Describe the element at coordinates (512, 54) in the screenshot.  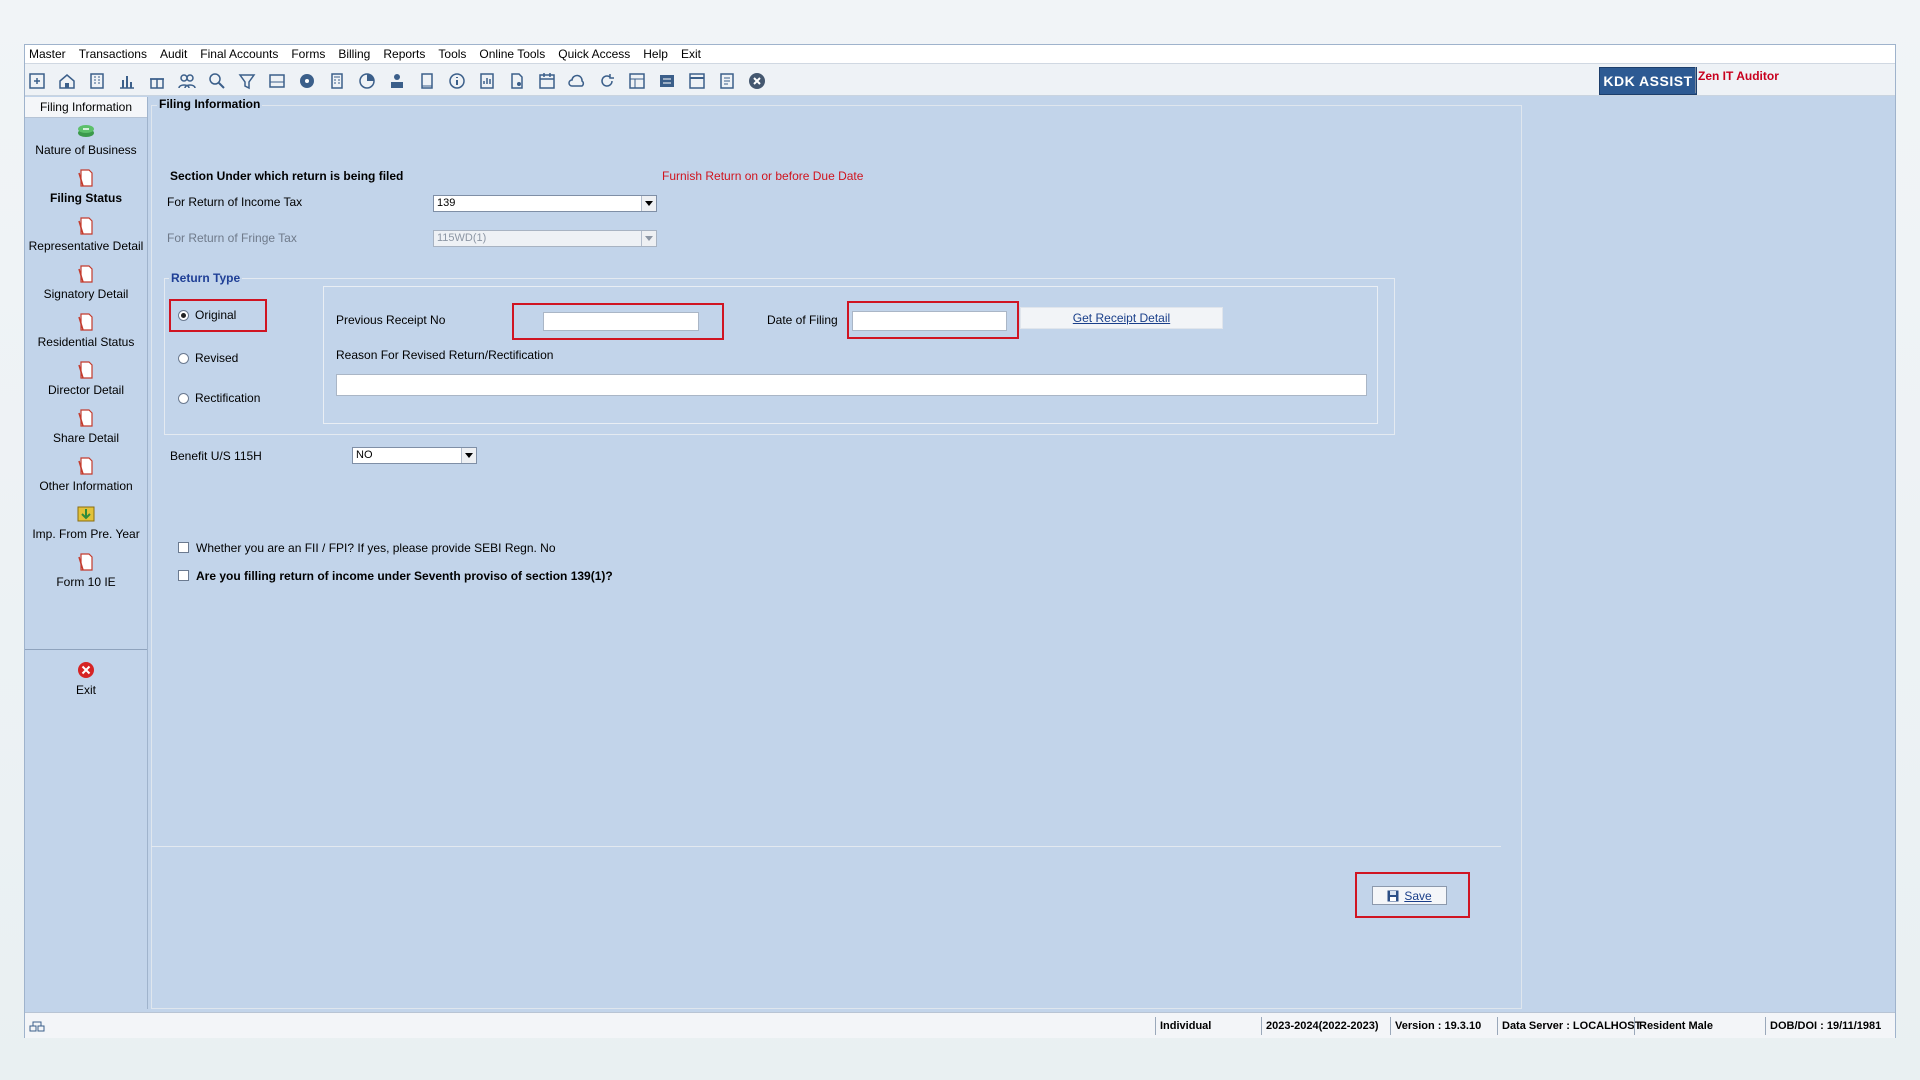
I see `menu-online-tools: Online Tools` at that location.